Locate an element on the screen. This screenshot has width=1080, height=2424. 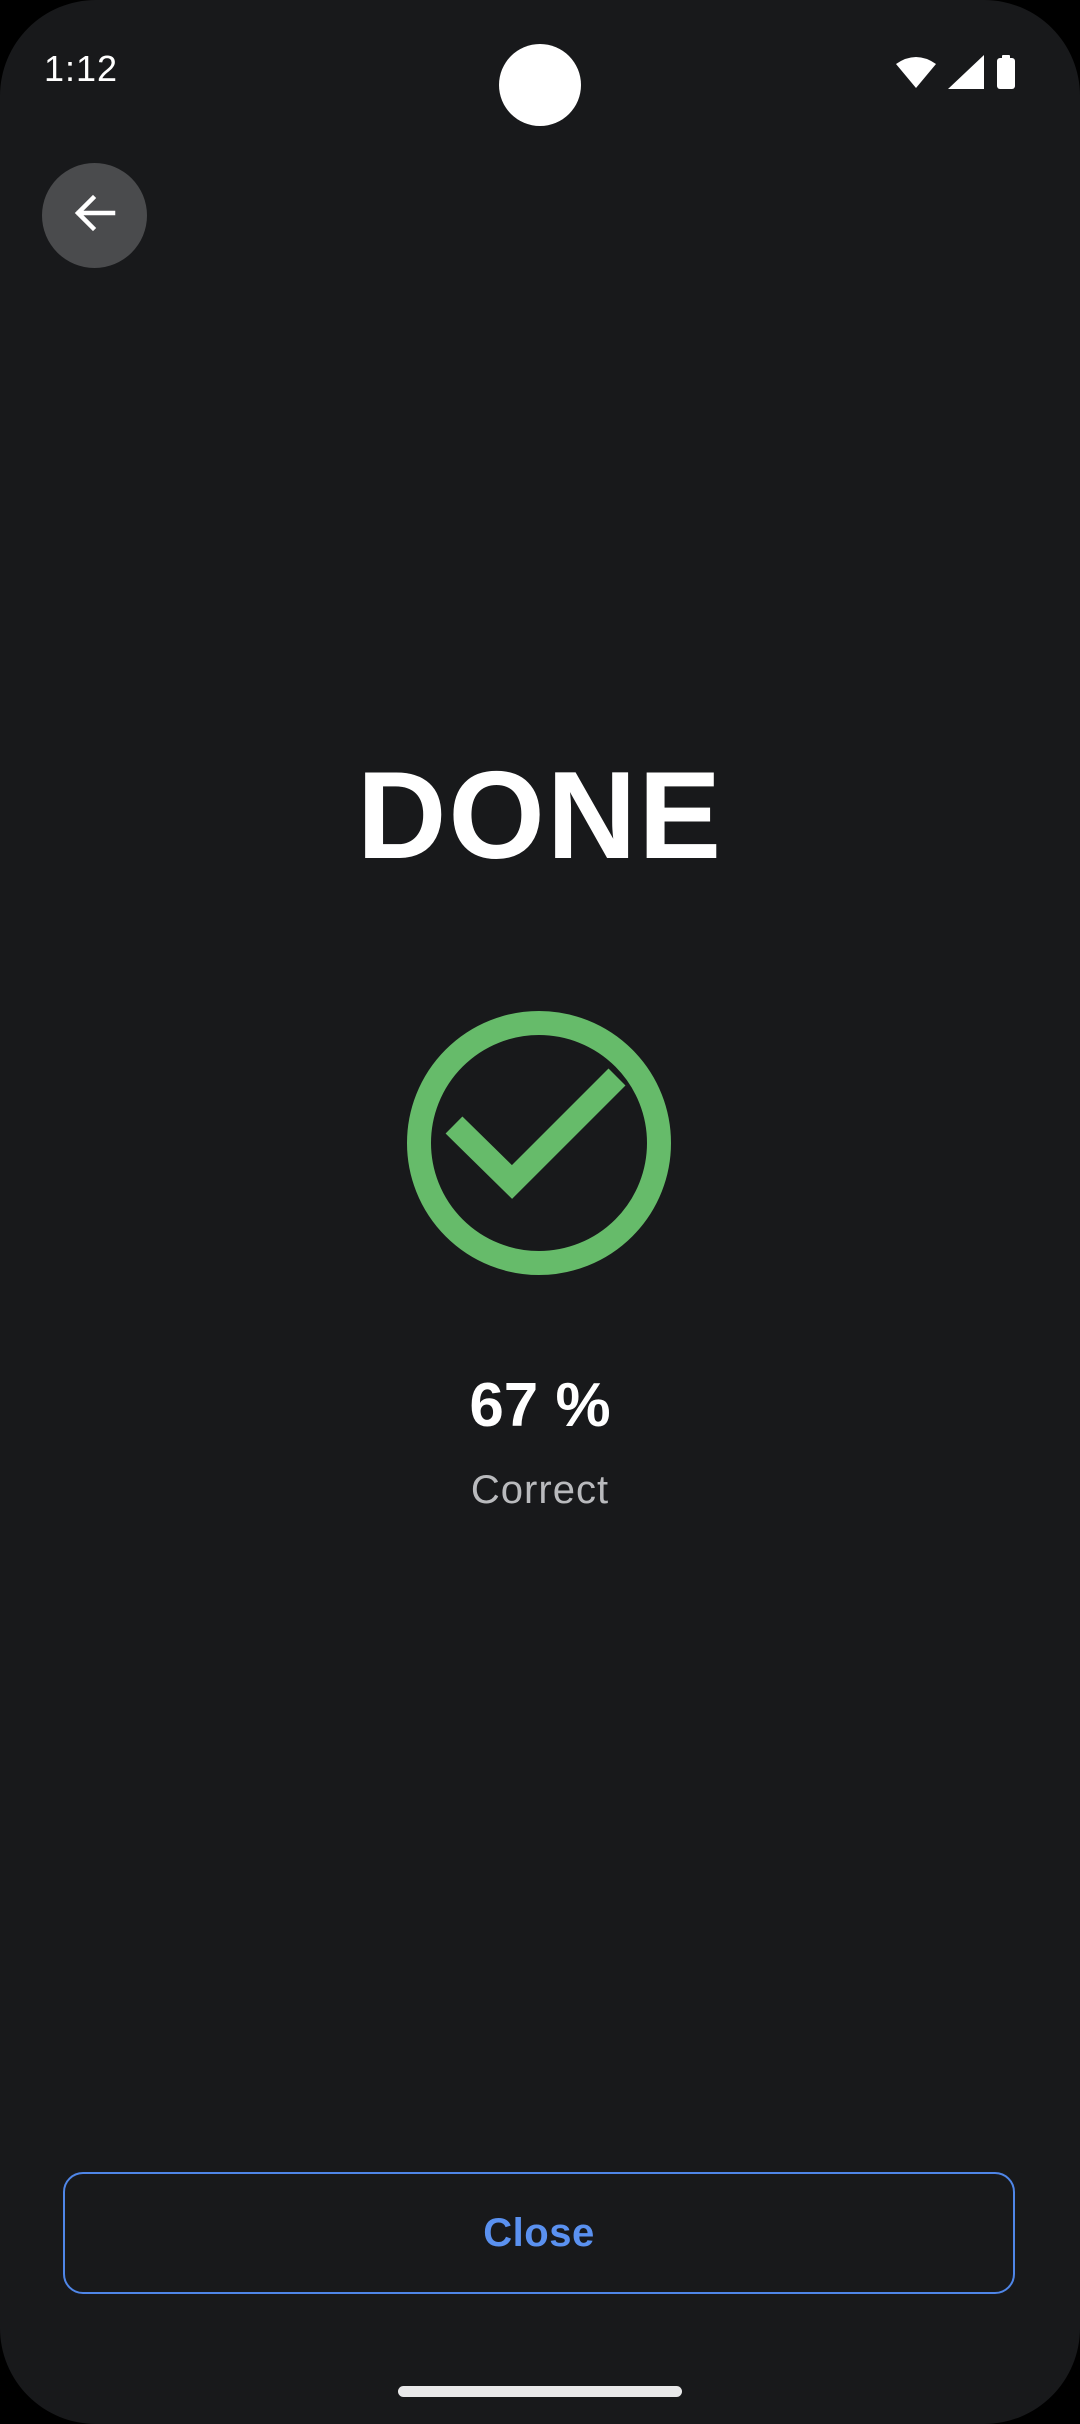
check-circle-icon is located at coordinates (539, 1143).